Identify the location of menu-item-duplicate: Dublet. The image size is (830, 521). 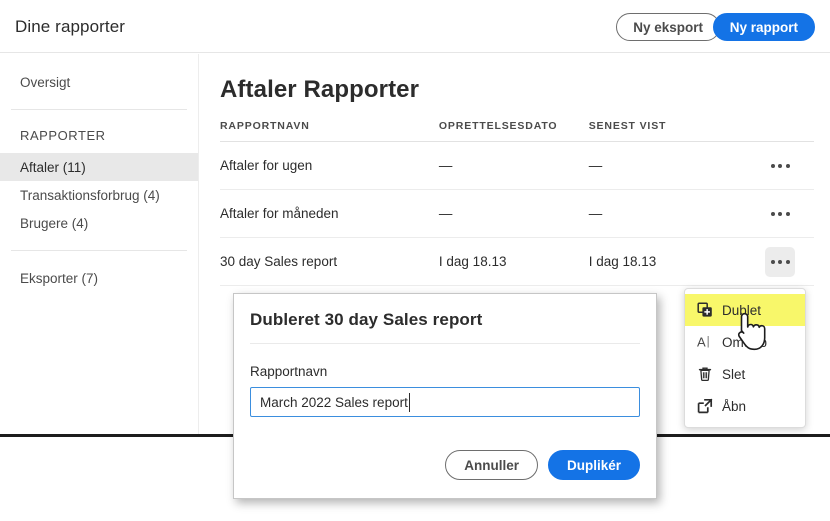
(745, 310).